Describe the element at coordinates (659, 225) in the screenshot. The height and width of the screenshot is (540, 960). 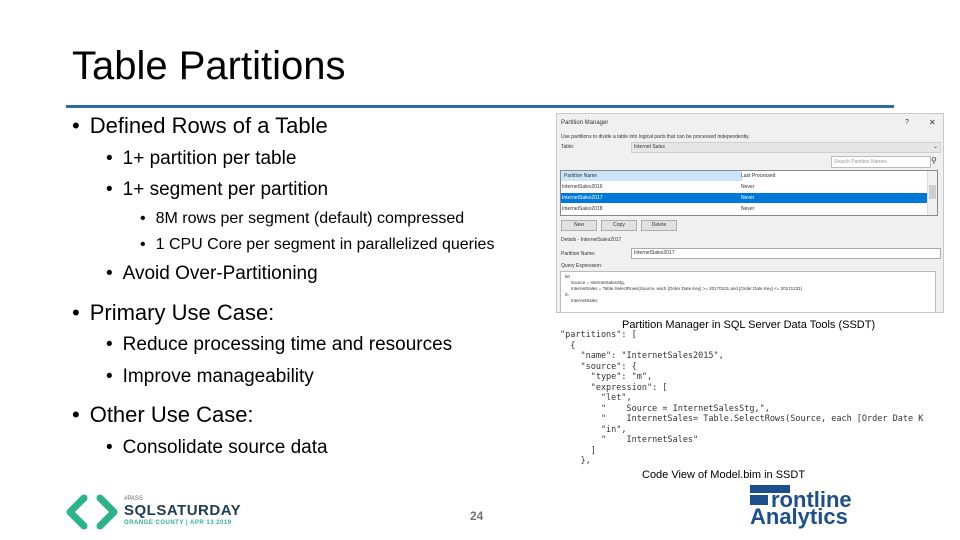
I see `delete-button: Delete` at that location.